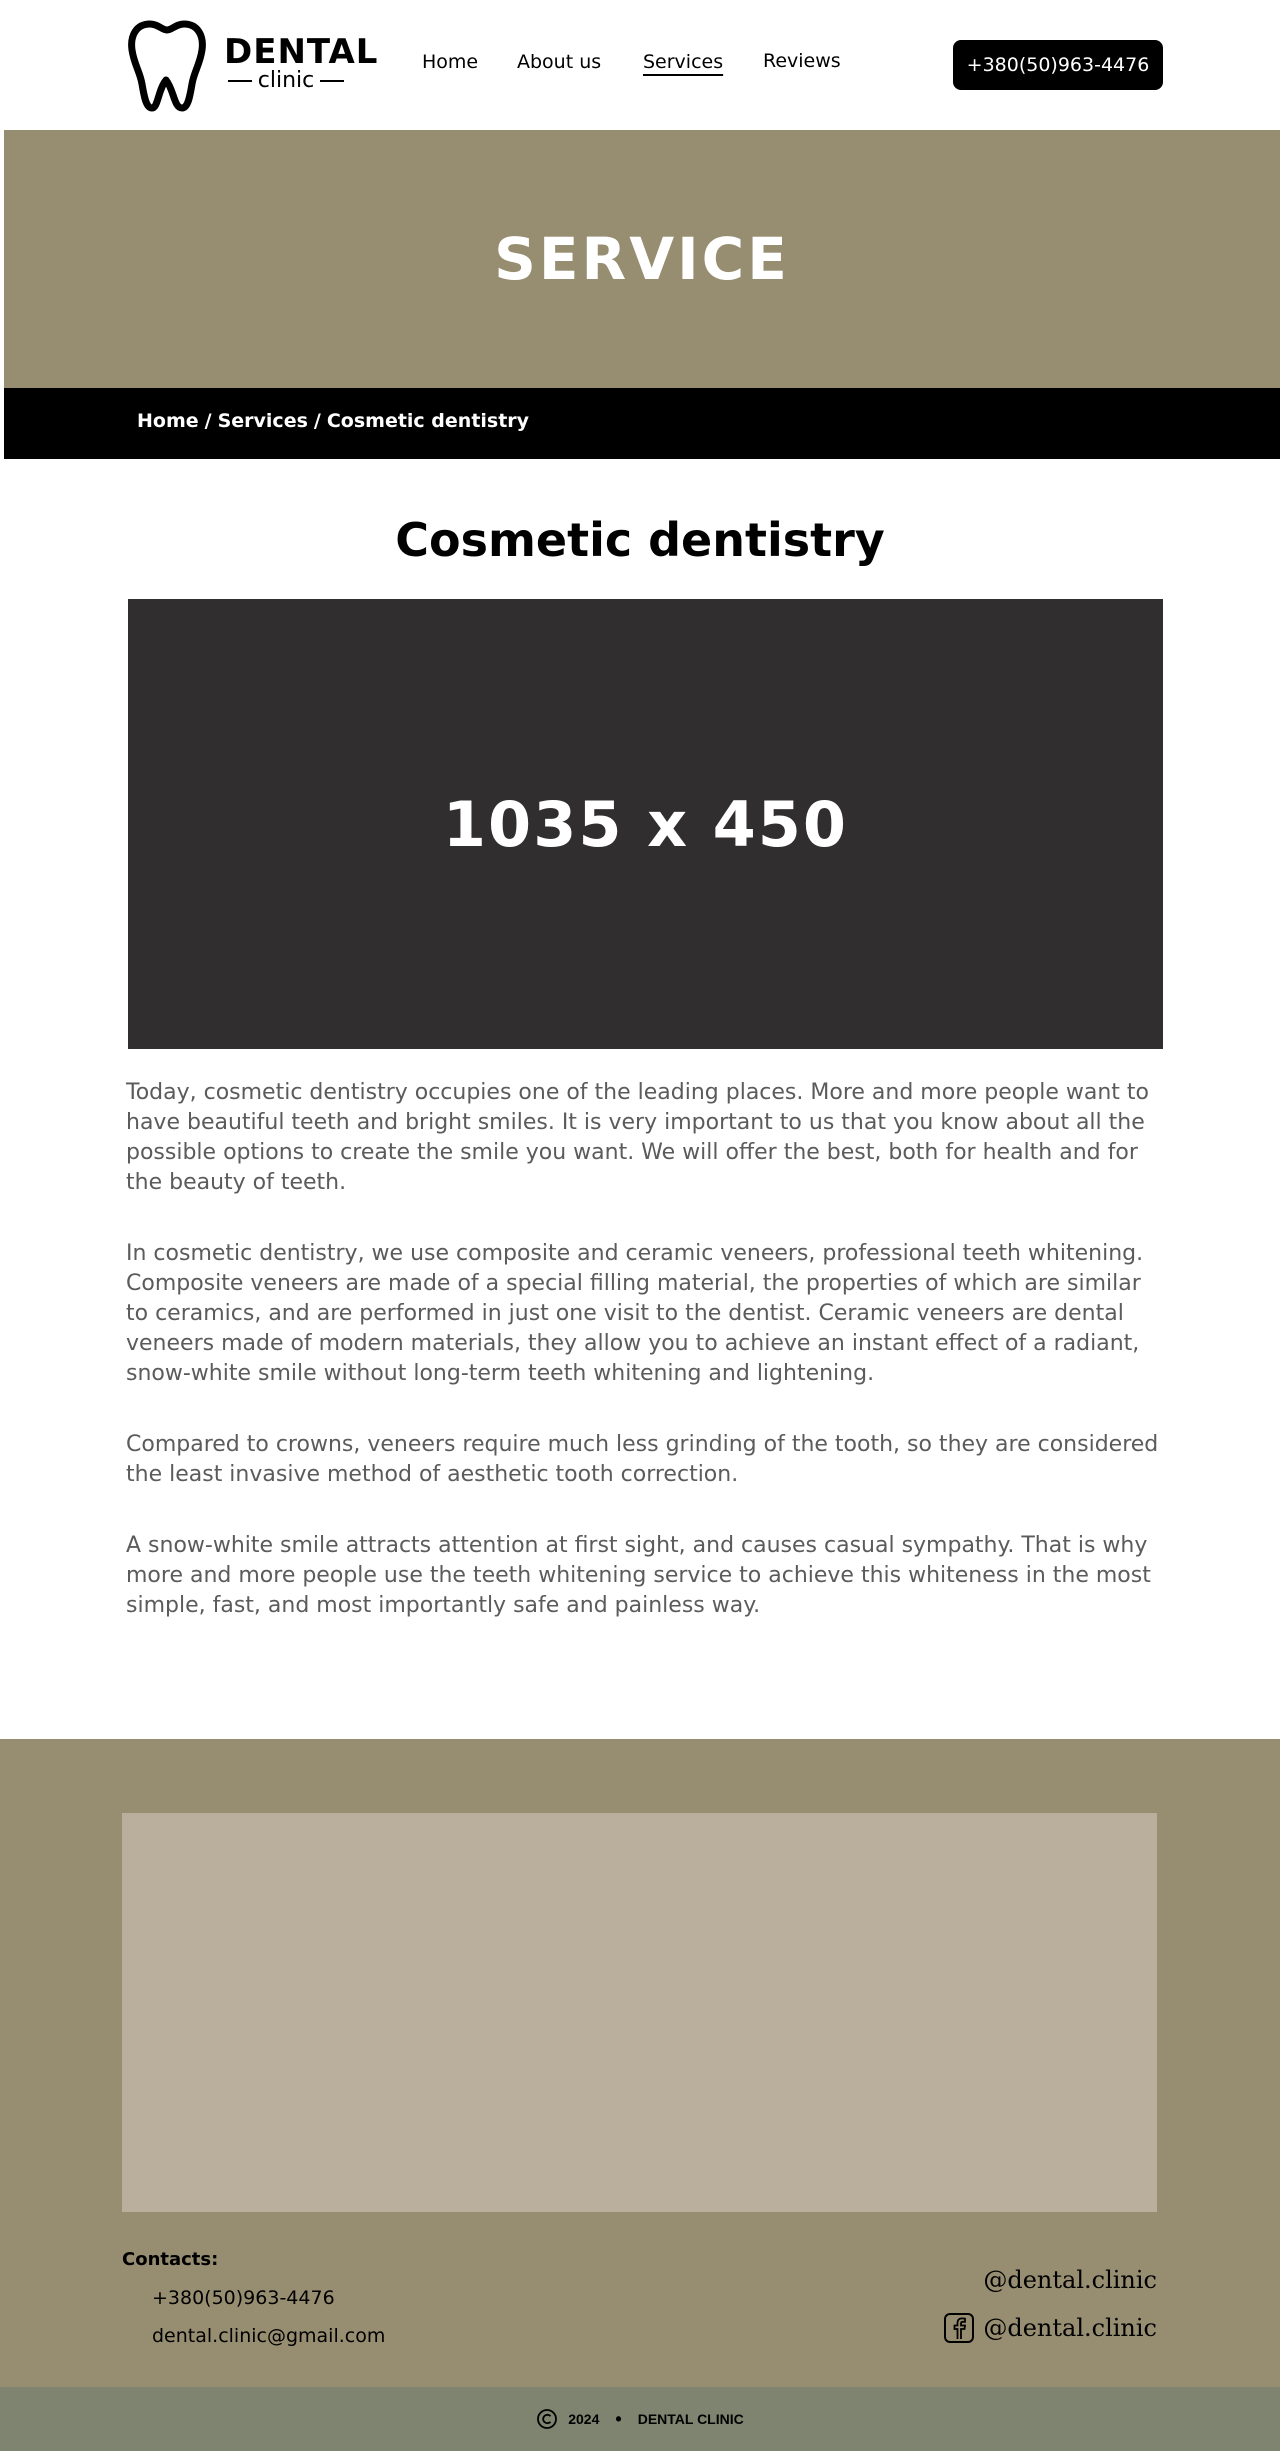  I want to click on nav-services: Services, so click(683, 62).